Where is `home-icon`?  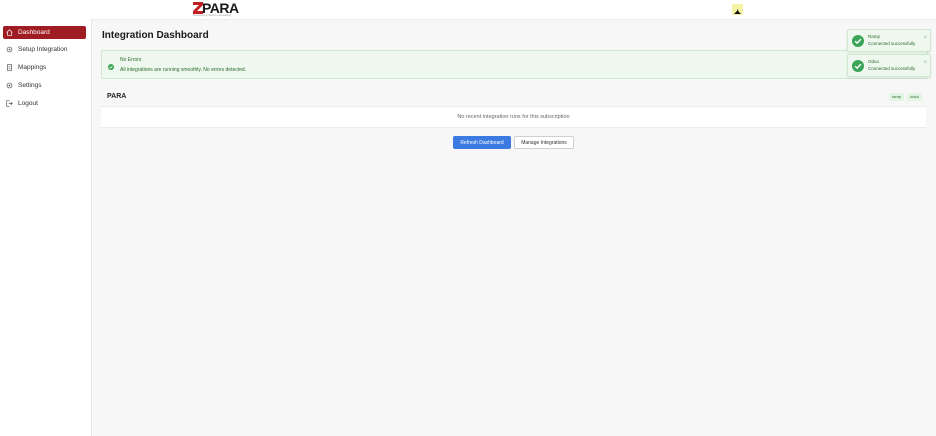 home-icon is located at coordinates (10, 32).